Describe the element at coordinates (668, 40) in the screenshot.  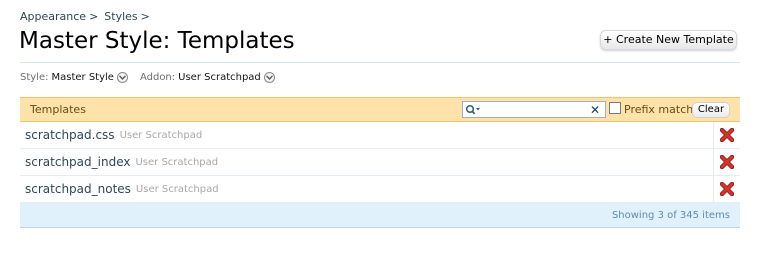
I see `create-new-template-button: + Create New Template` at that location.